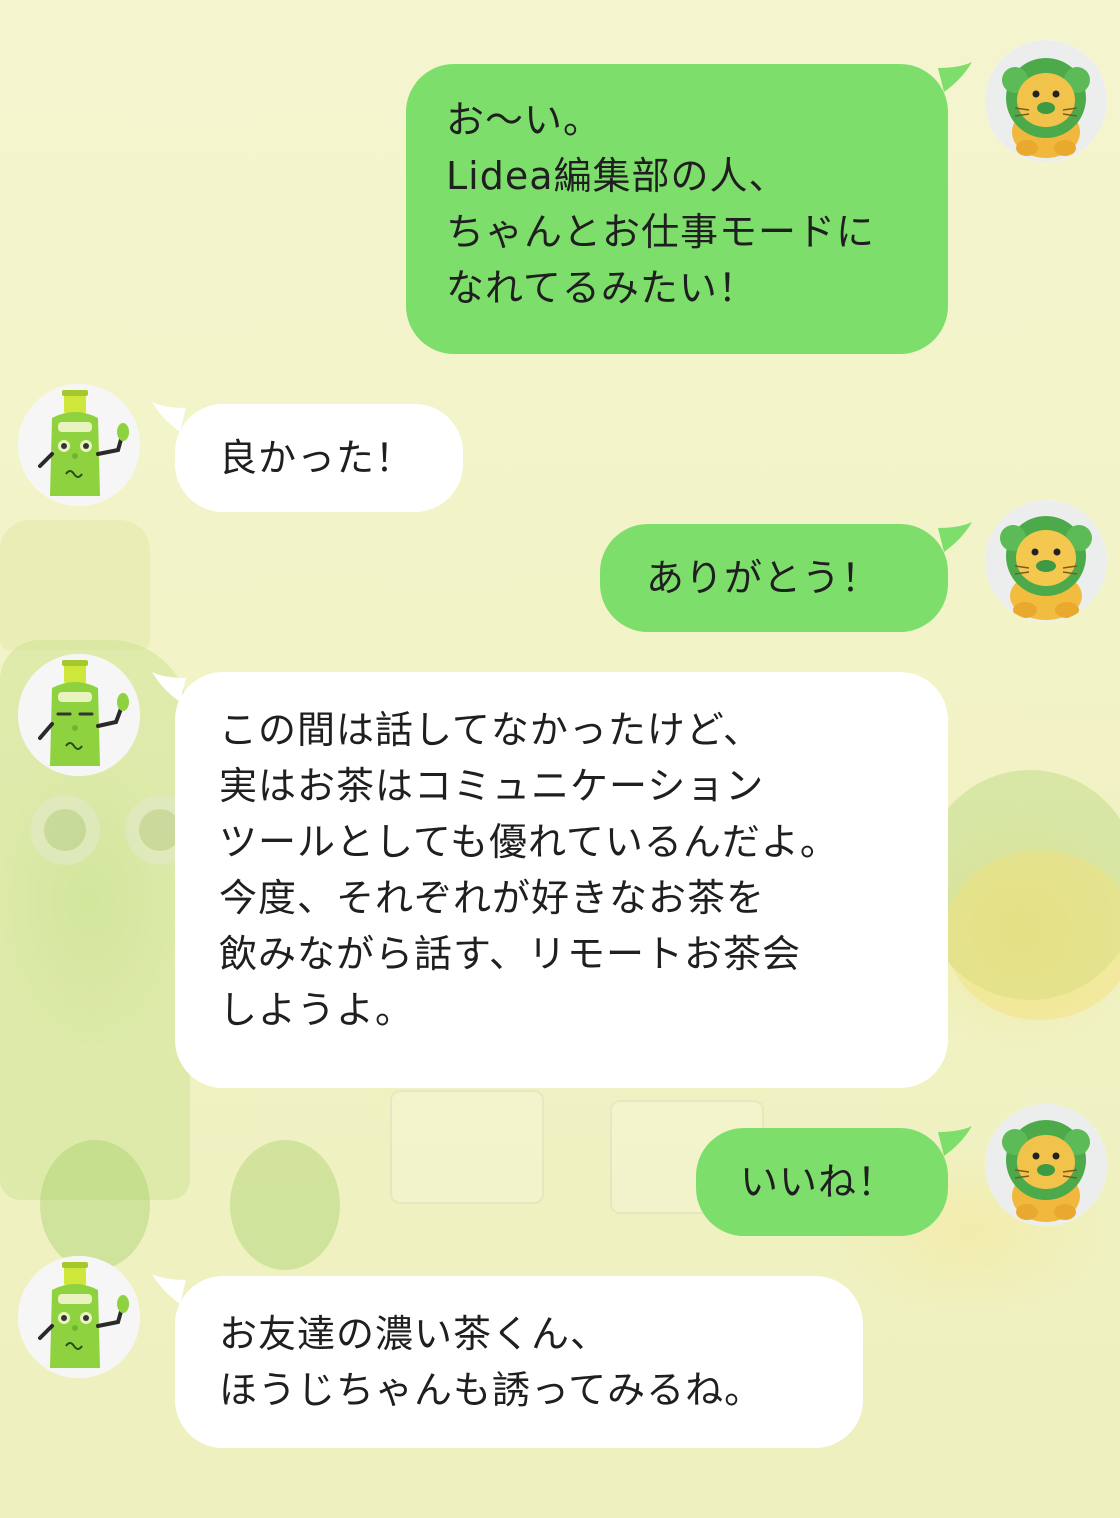 The height and width of the screenshot is (1518, 1120). Describe the element at coordinates (319, 458) in the screenshot. I see `message-bubble: 良かった！` at that location.